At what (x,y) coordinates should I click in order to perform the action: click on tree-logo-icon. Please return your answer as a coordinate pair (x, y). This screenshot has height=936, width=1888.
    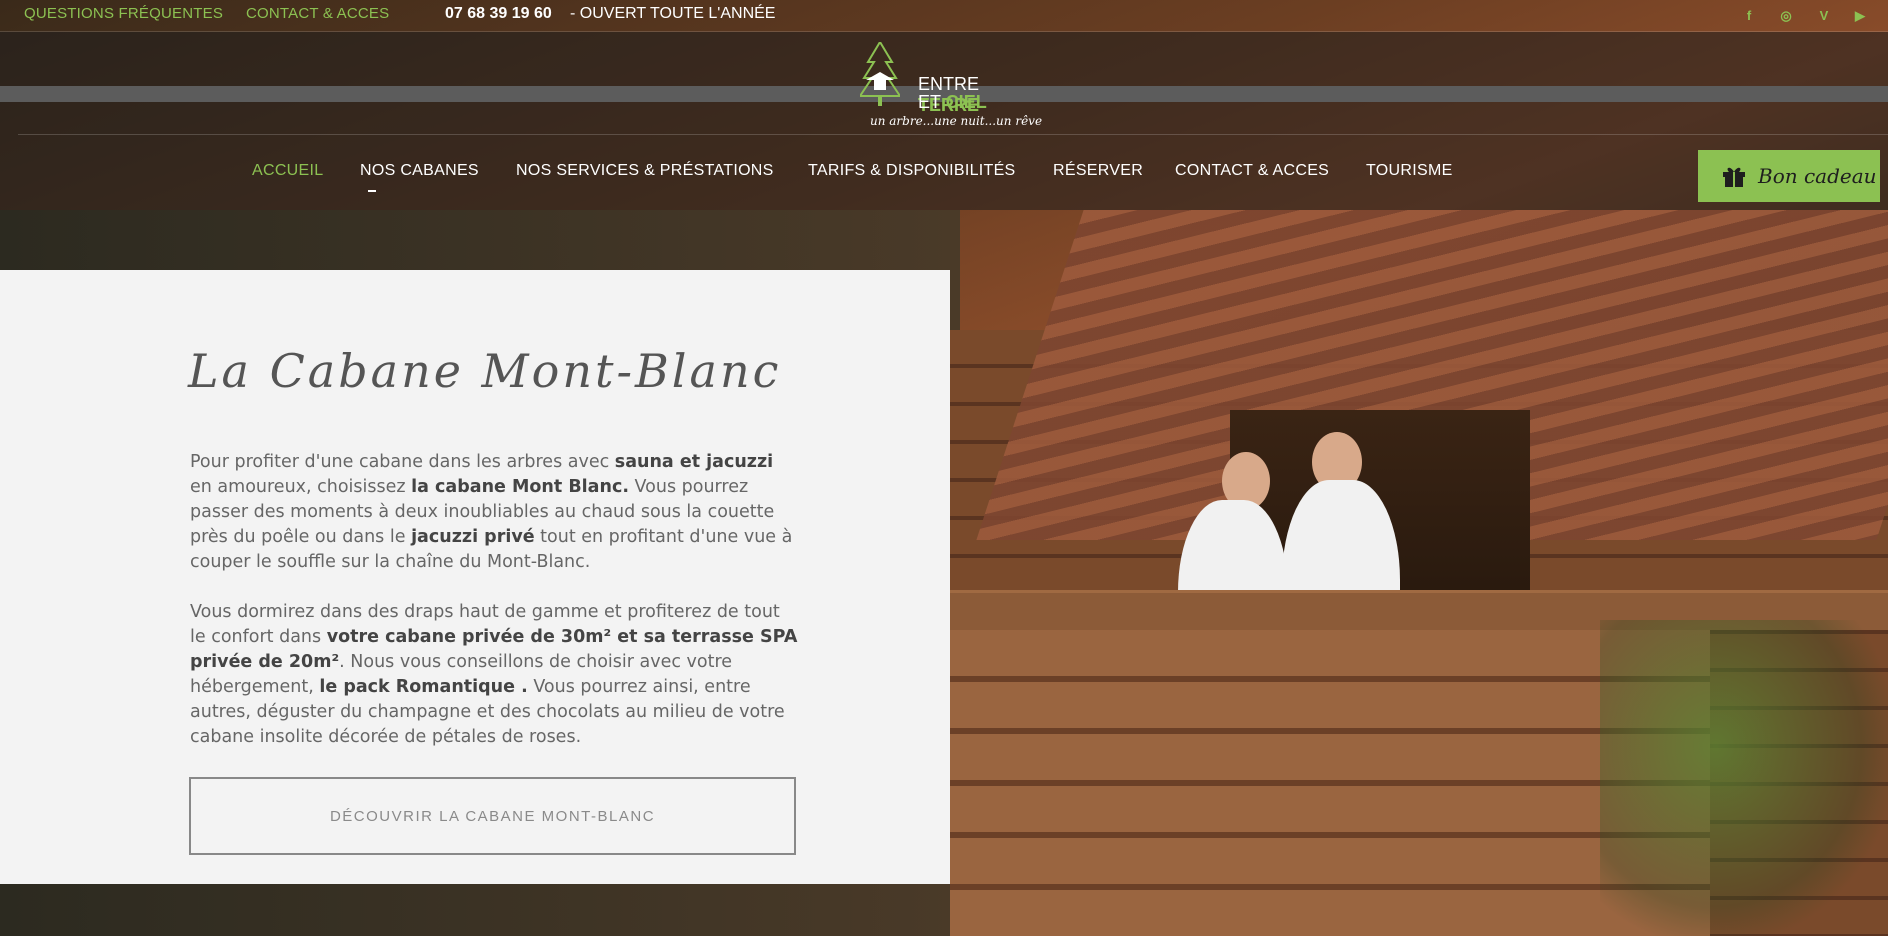
    Looking at the image, I should click on (880, 74).